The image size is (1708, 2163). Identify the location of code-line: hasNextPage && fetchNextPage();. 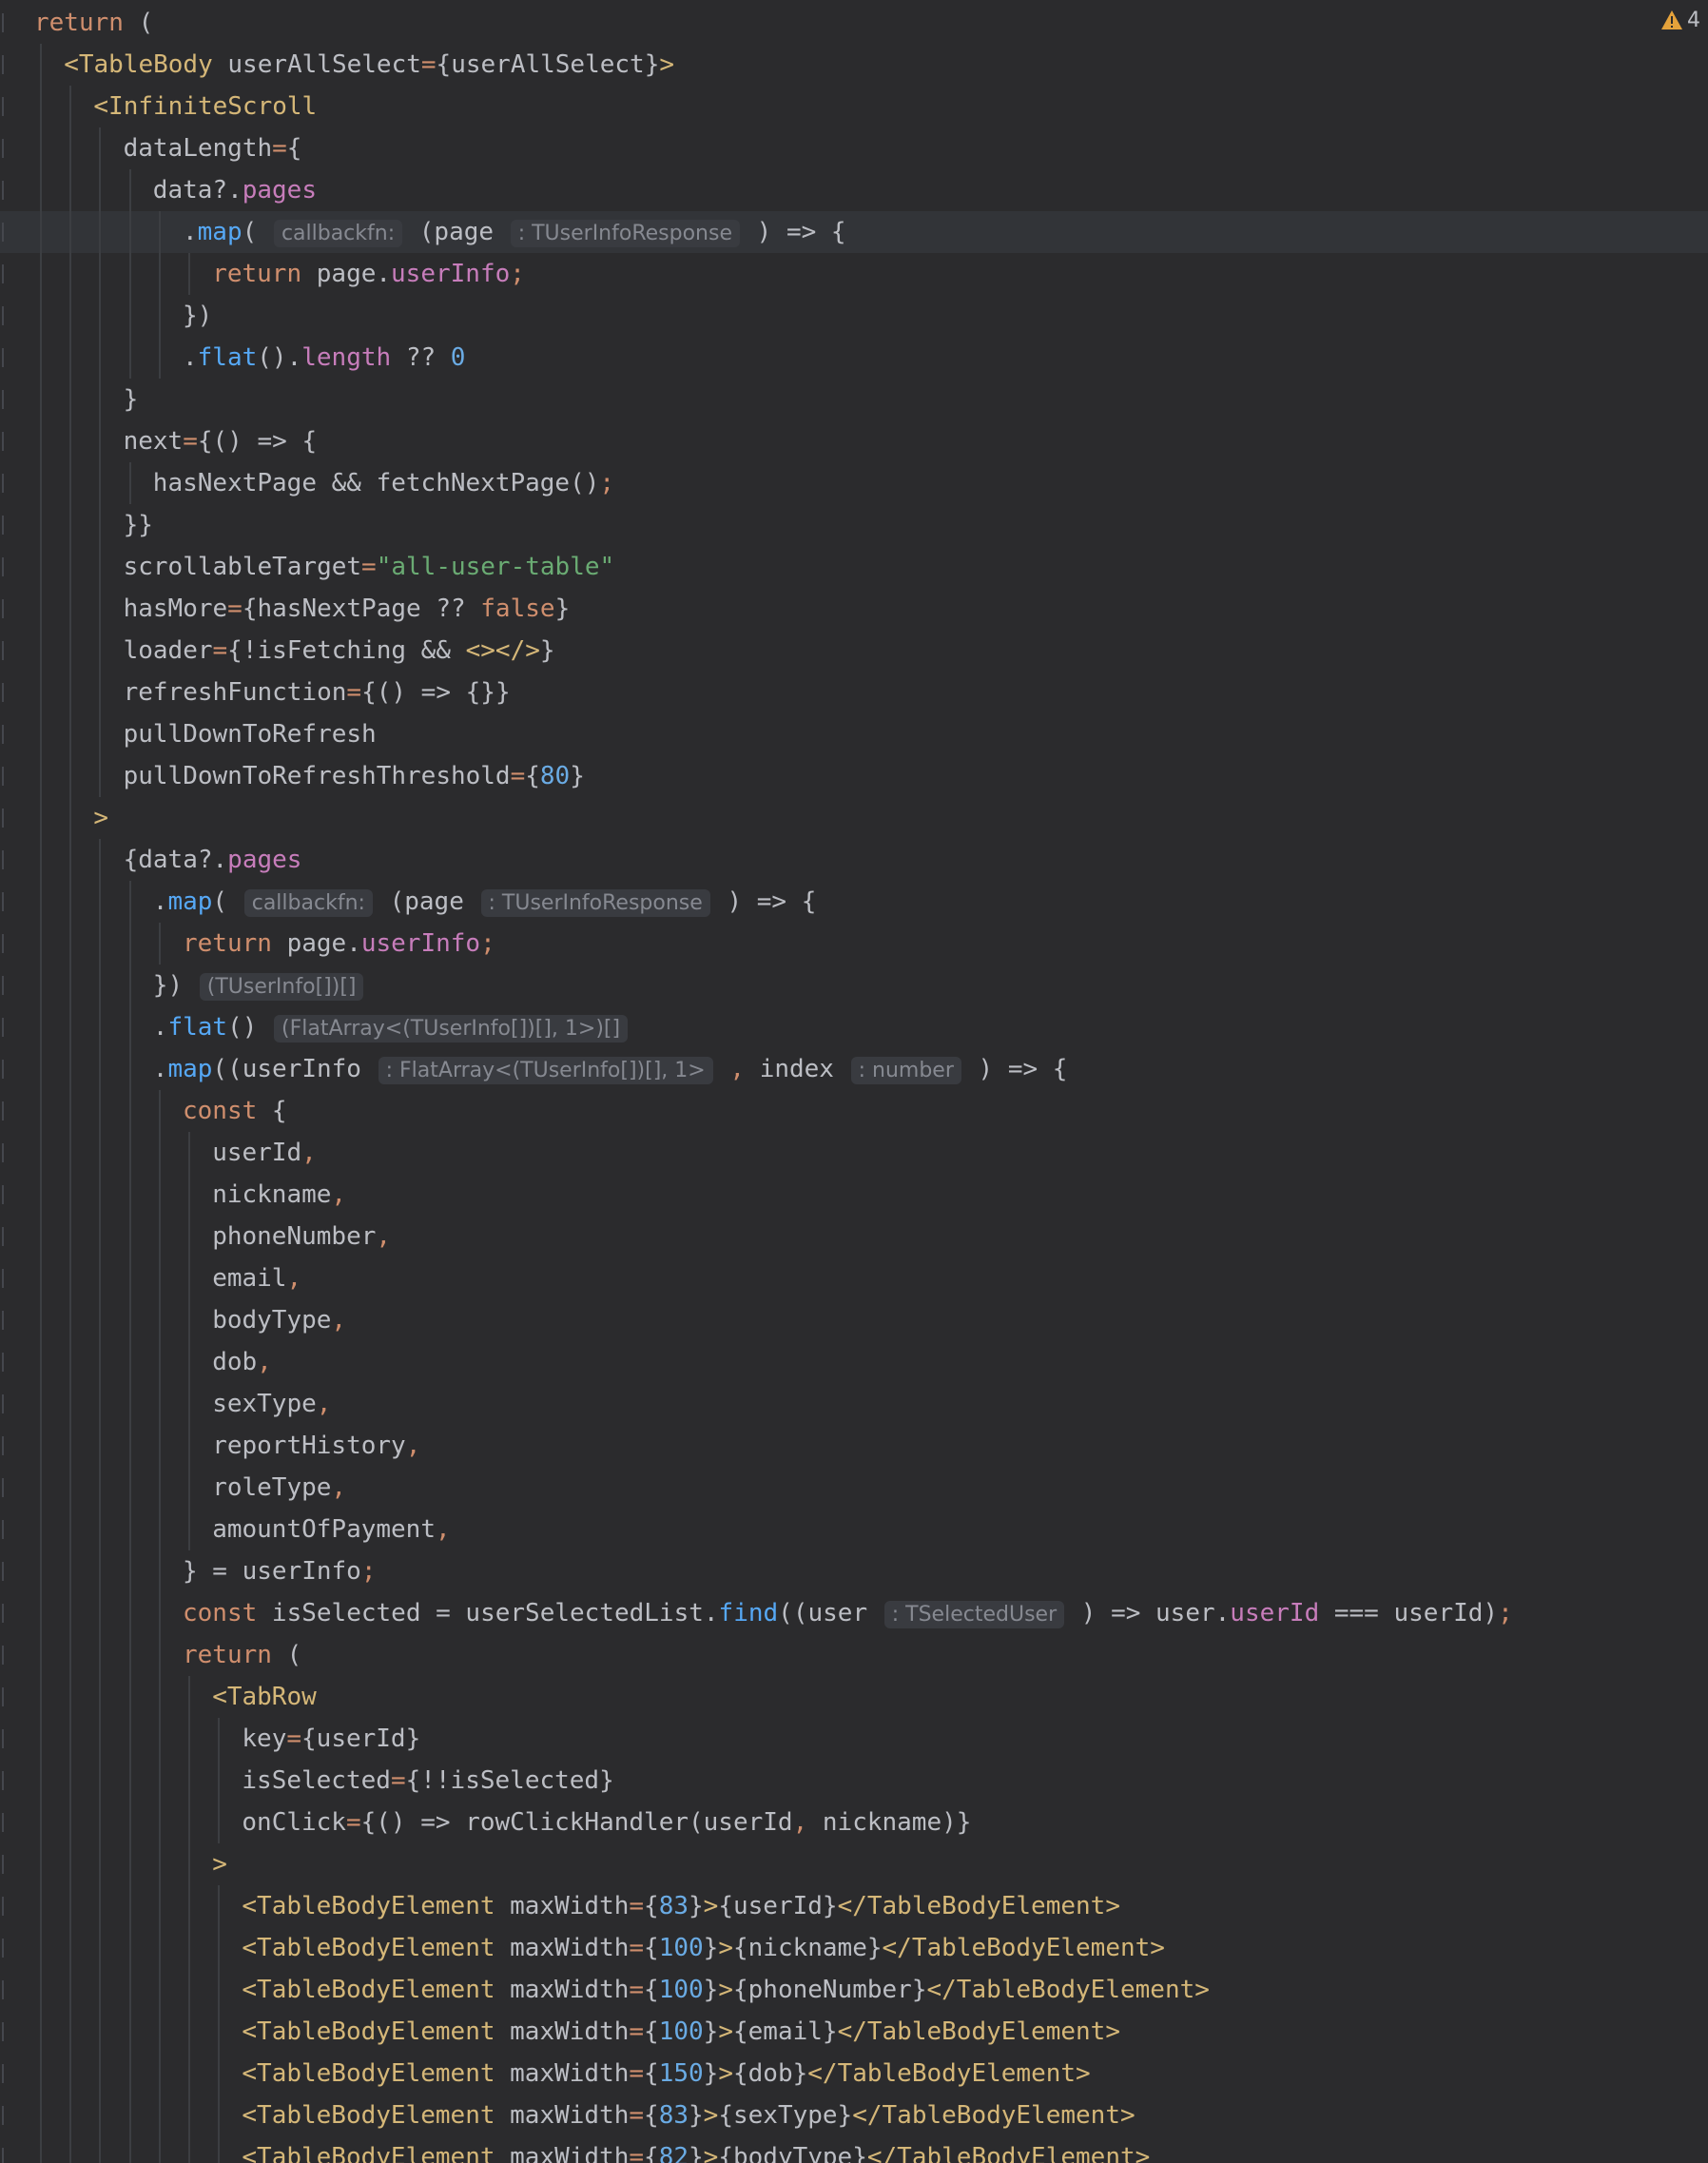
(854, 483).